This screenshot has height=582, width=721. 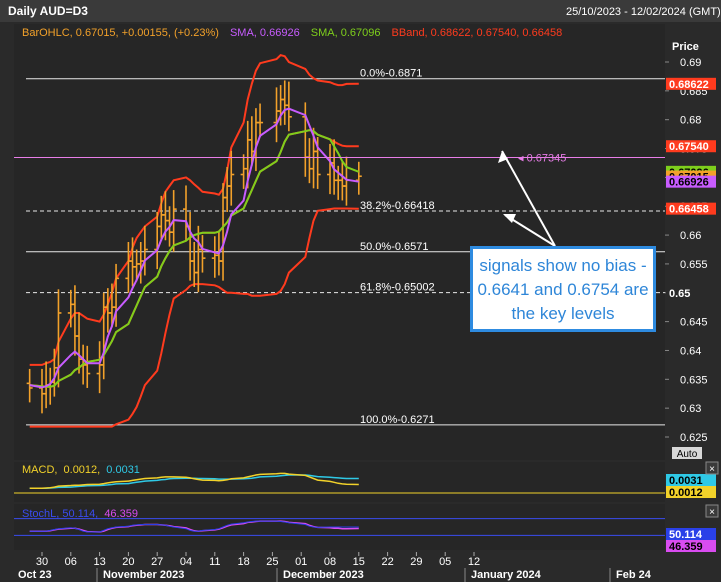 I want to click on time-month-label: Feb 24, so click(x=634, y=575).